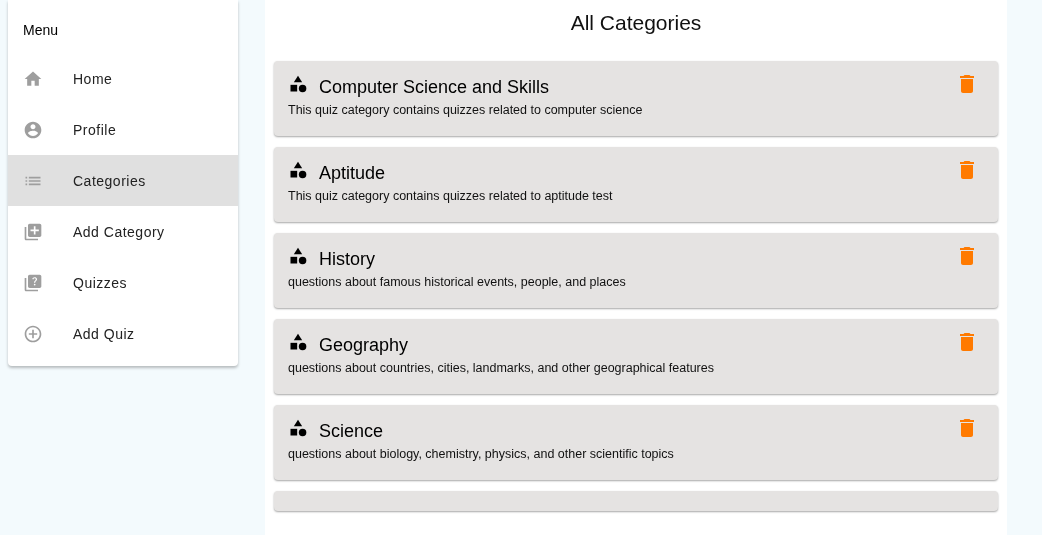  I want to click on category-title: History, so click(347, 259).